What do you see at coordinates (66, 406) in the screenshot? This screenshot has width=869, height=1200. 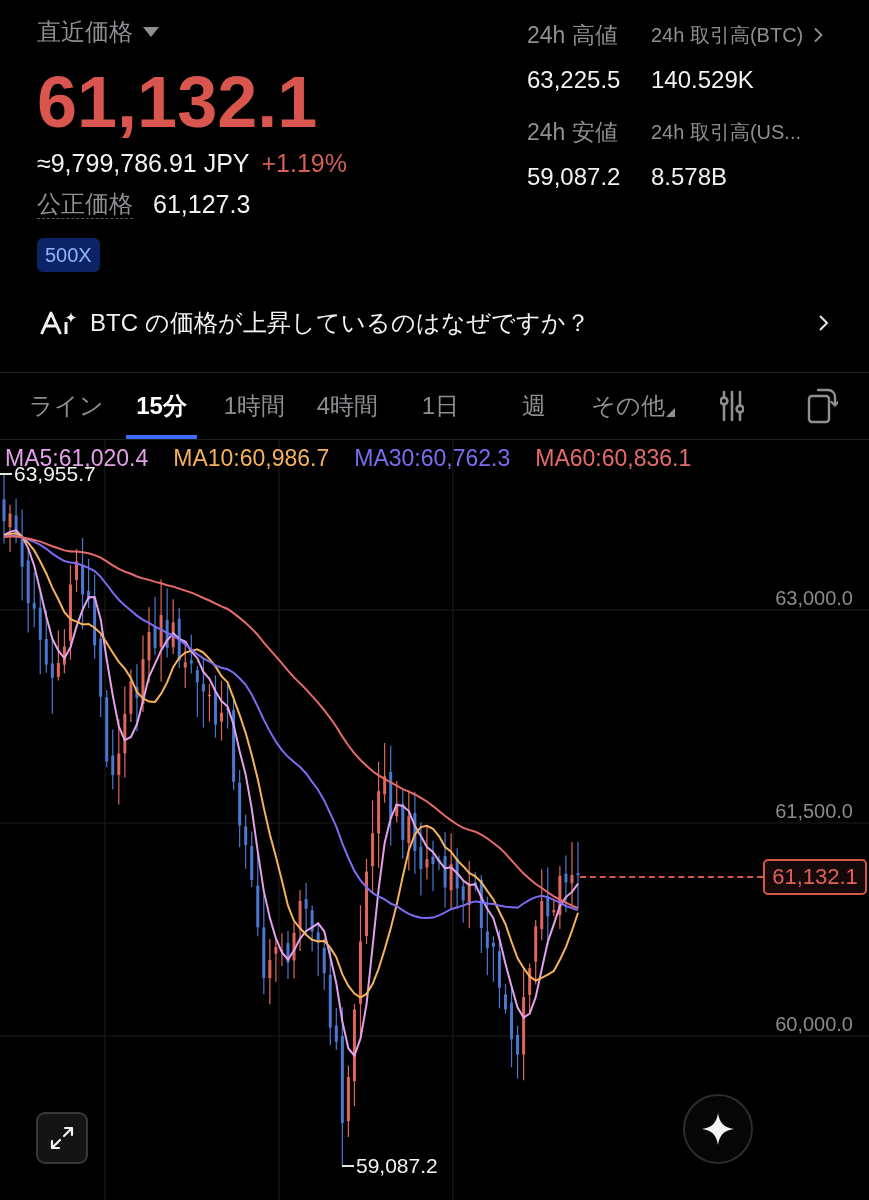 I see `timeframe-tab: ライン` at bounding box center [66, 406].